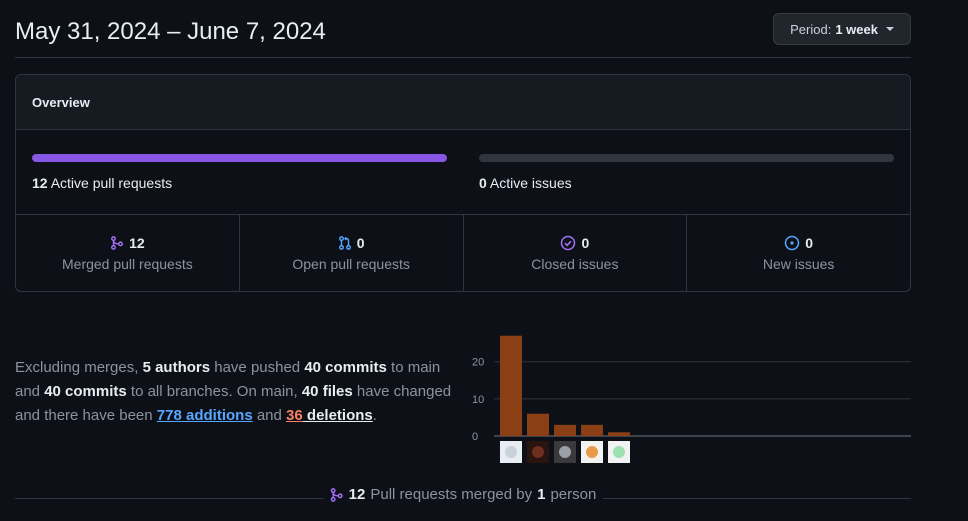 The width and height of the screenshot is (968, 521). What do you see at coordinates (338, 415) in the screenshot?
I see `deletions-link-text: deletions` at bounding box center [338, 415].